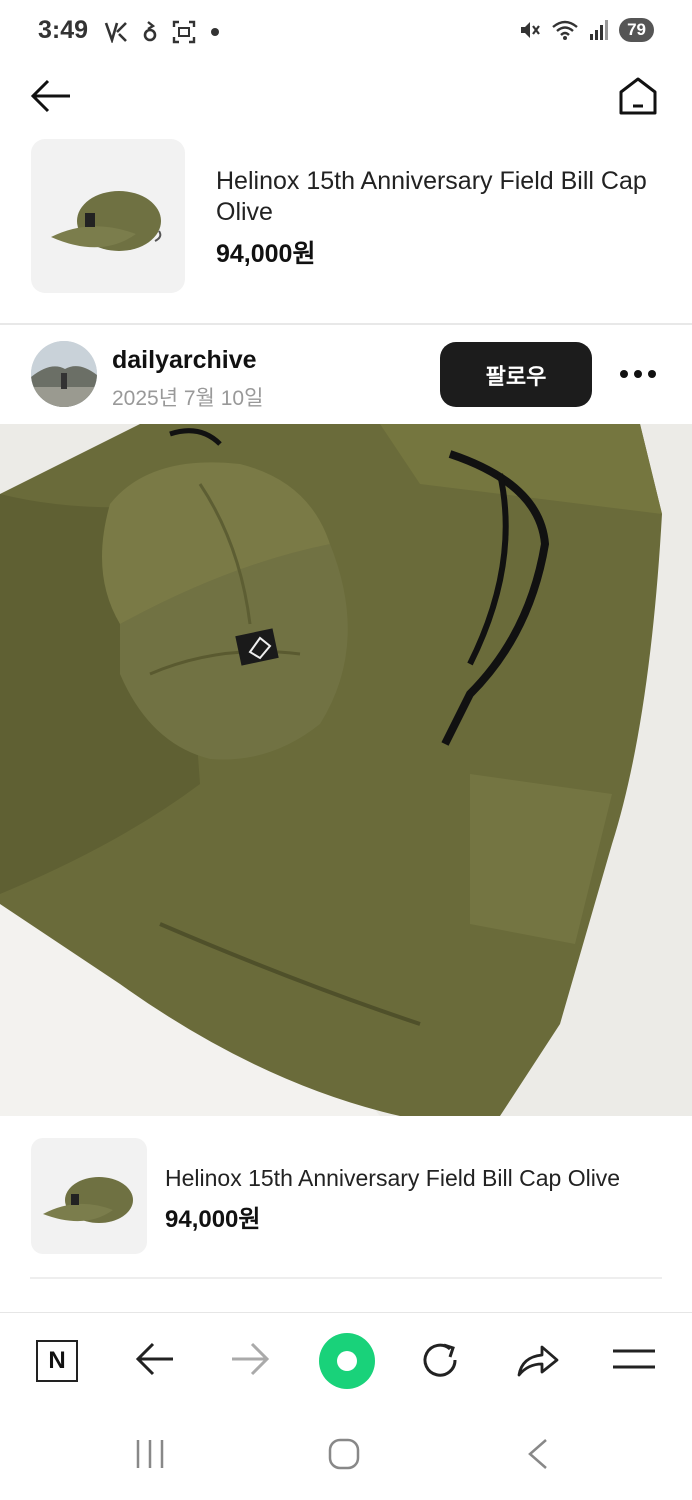 This screenshot has height=1500, width=692. What do you see at coordinates (150, 1454) in the screenshot?
I see `recent-apps-icon` at bounding box center [150, 1454].